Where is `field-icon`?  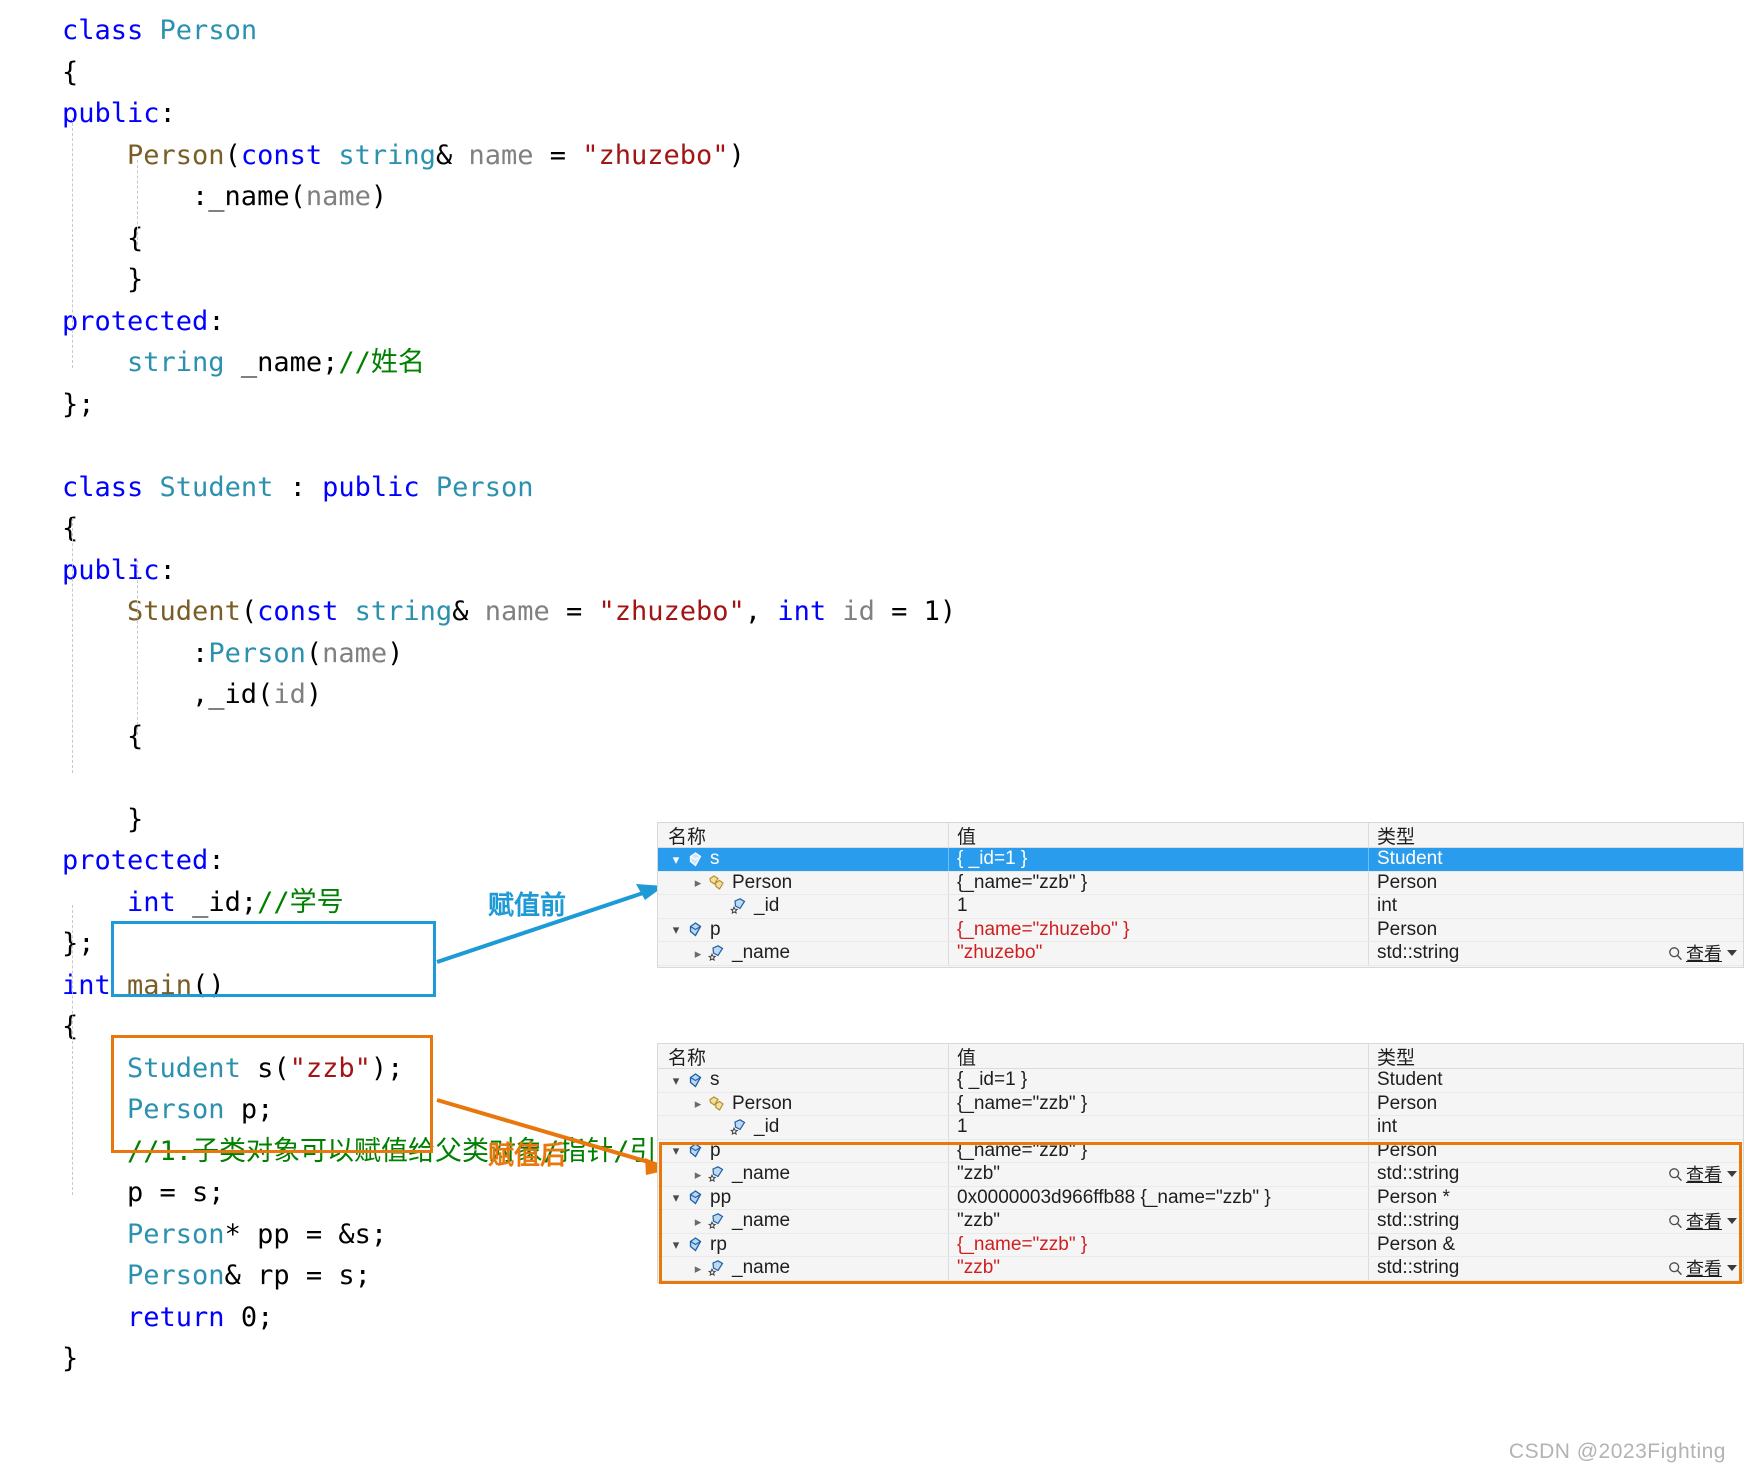
field-icon is located at coordinates (717, 953).